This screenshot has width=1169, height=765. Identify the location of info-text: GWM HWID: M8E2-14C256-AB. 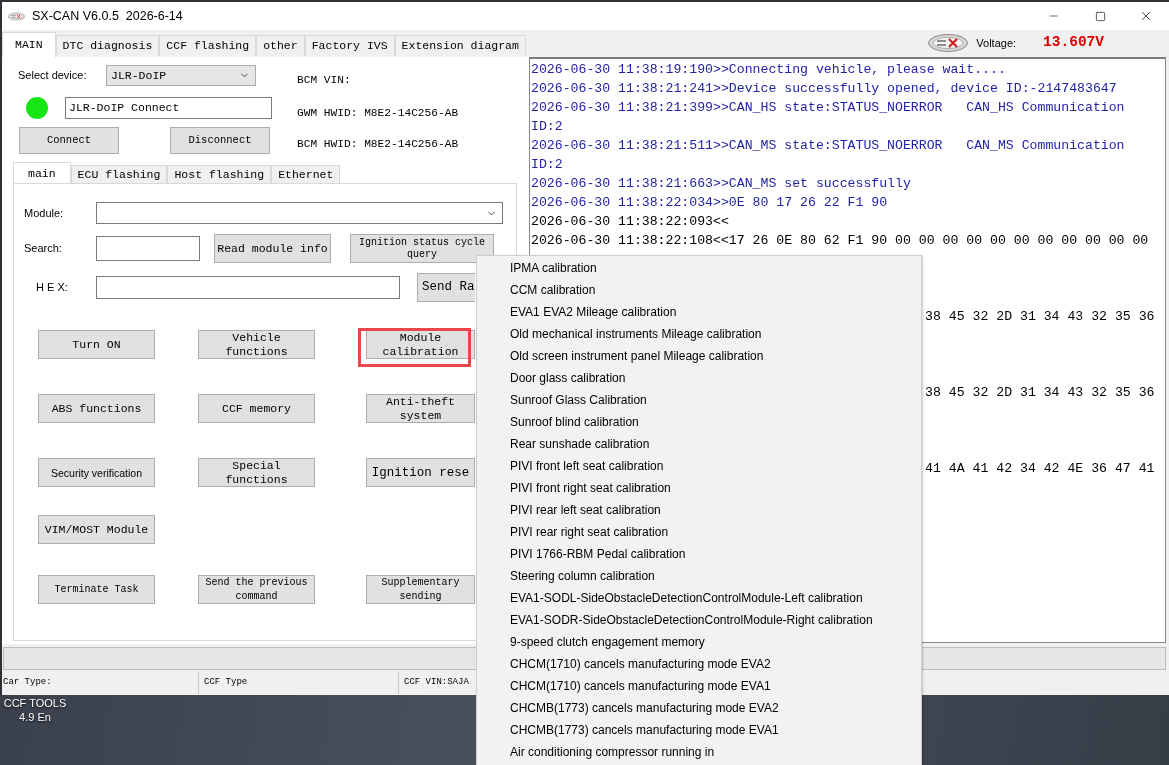
(378, 113).